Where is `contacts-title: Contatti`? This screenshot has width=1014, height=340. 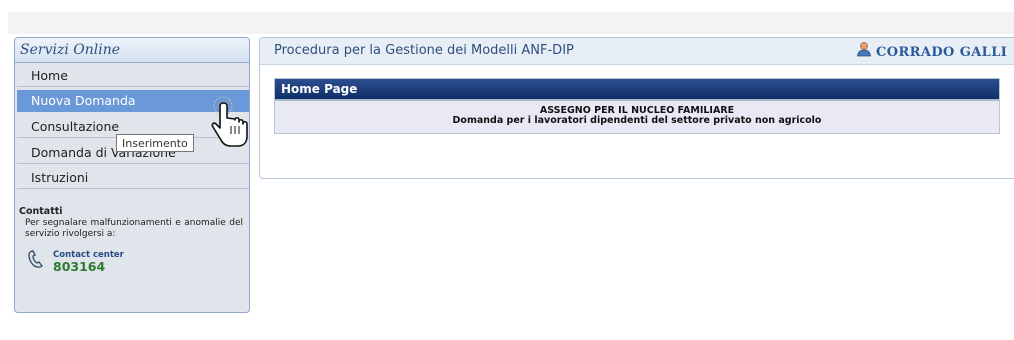
contacts-title: Contatti is located at coordinates (41, 211).